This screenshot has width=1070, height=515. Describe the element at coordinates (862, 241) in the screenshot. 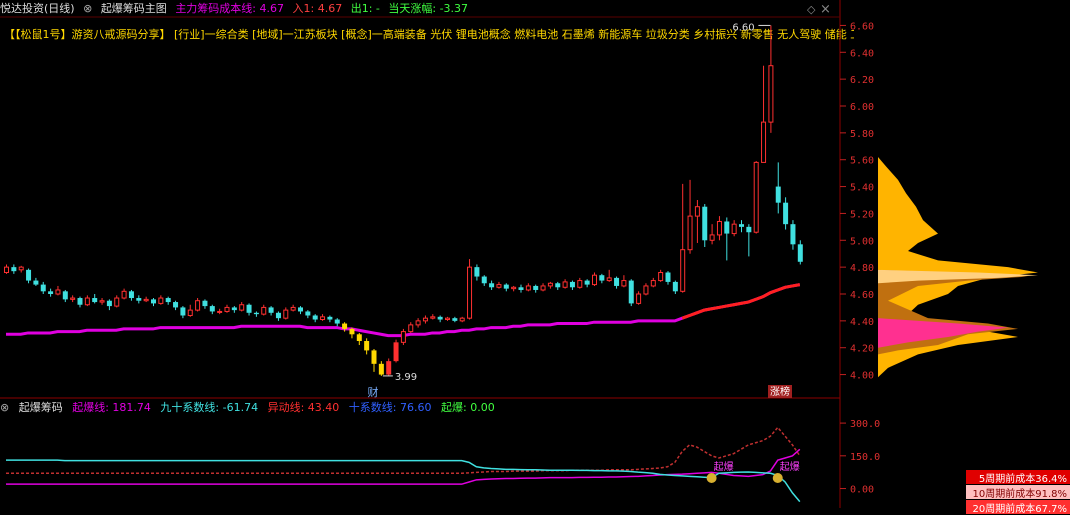

I see `y-tick-label: 5.00` at that location.